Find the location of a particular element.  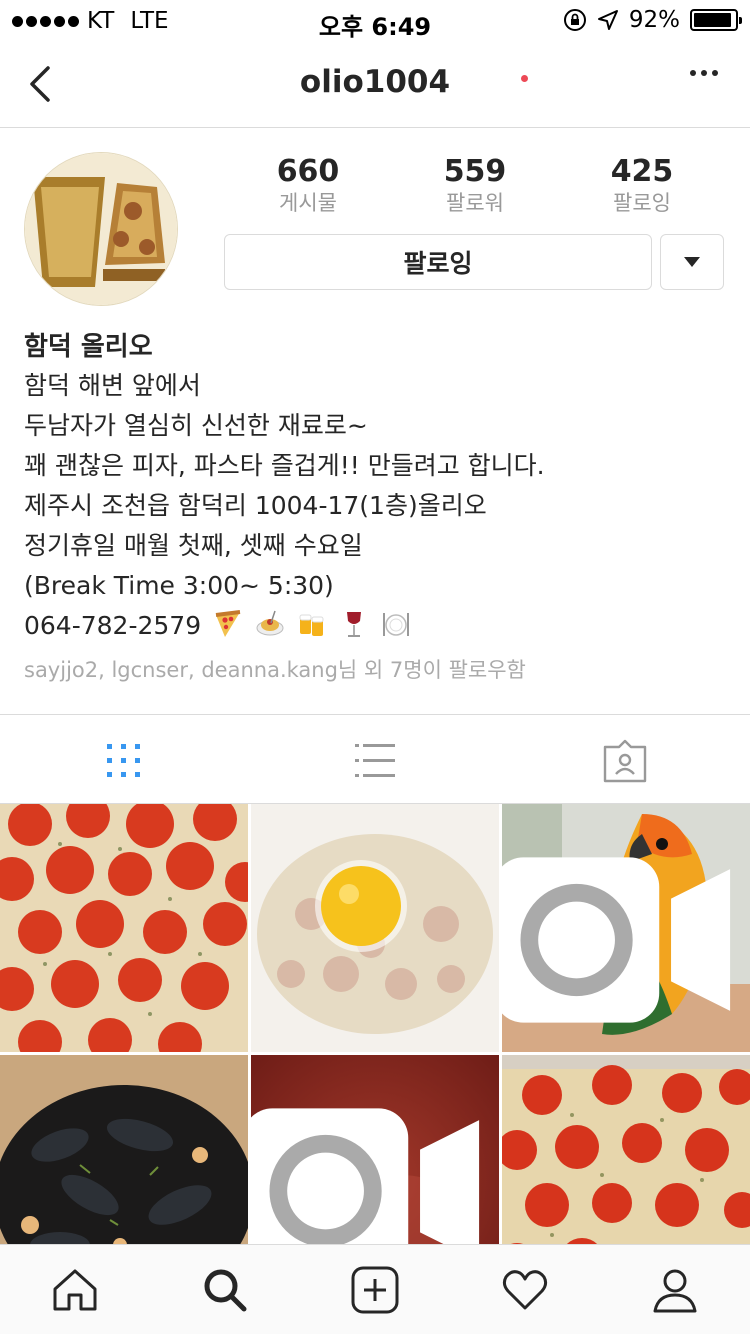

phone-number: 064-782-2579 is located at coordinates (112, 625).